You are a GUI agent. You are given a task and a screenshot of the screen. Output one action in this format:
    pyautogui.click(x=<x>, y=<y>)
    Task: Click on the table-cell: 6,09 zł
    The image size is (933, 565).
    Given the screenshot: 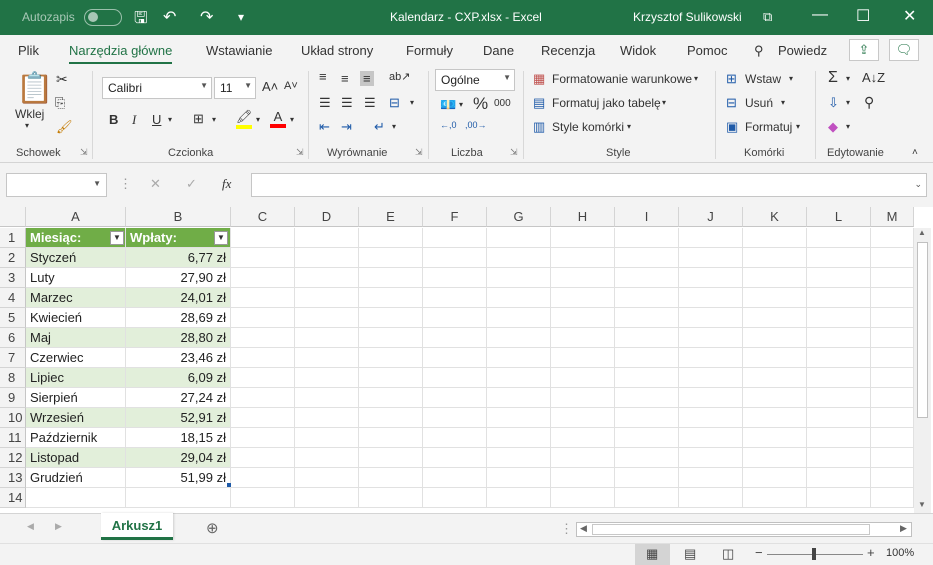 What is the action you would take?
    pyautogui.click(x=178, y=378)
    